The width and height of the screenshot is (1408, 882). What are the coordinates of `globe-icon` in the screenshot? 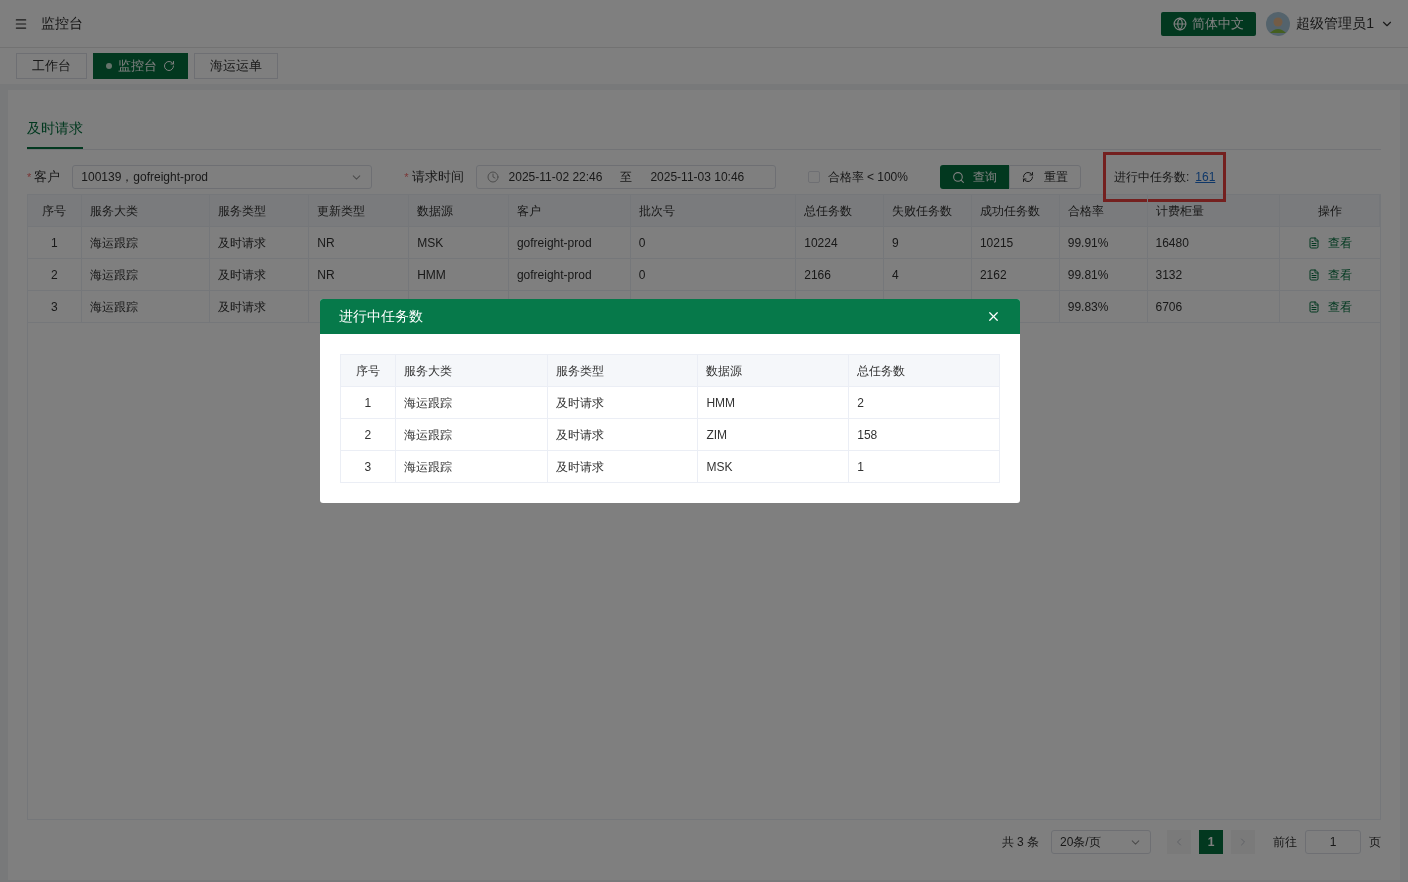 It's located at (1180, 23).